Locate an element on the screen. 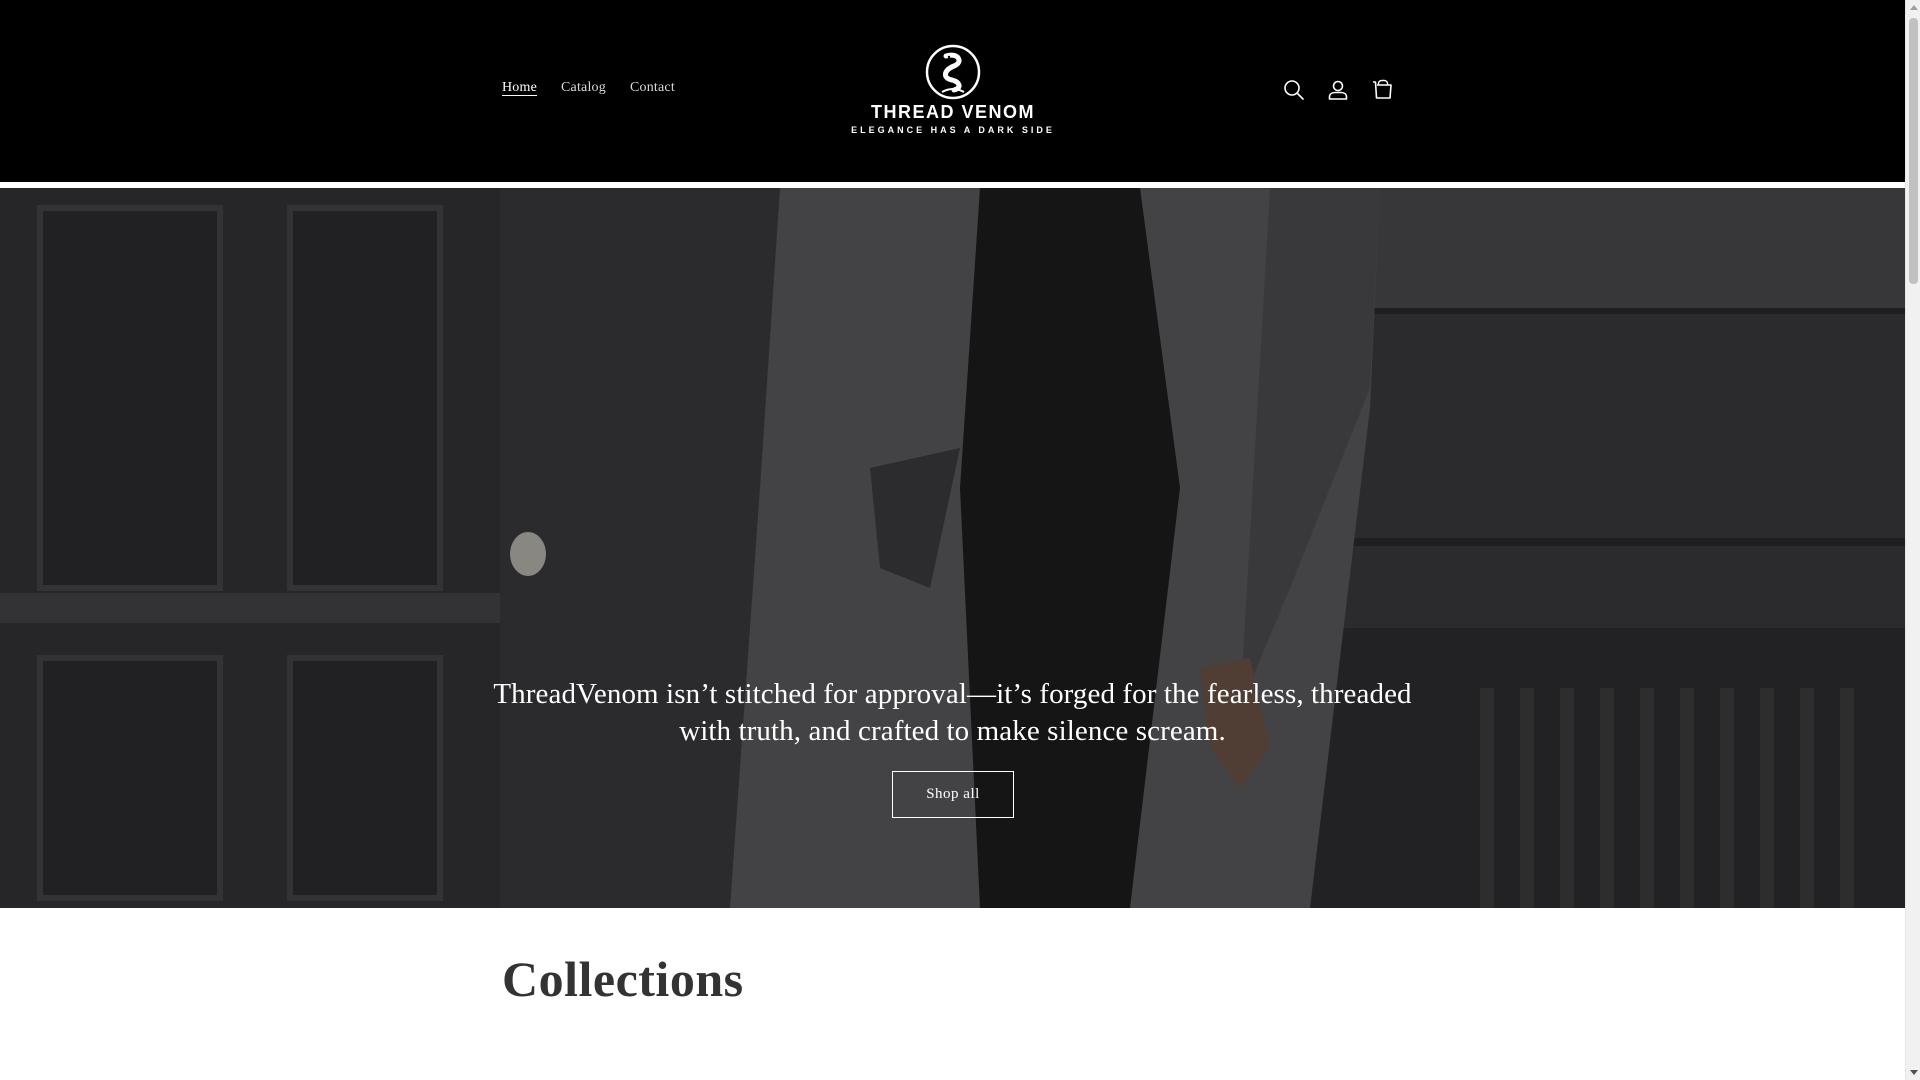 The width and height of the screenshot is (1920, 1080). nav-home: Home is located at coordinates (519, 88).